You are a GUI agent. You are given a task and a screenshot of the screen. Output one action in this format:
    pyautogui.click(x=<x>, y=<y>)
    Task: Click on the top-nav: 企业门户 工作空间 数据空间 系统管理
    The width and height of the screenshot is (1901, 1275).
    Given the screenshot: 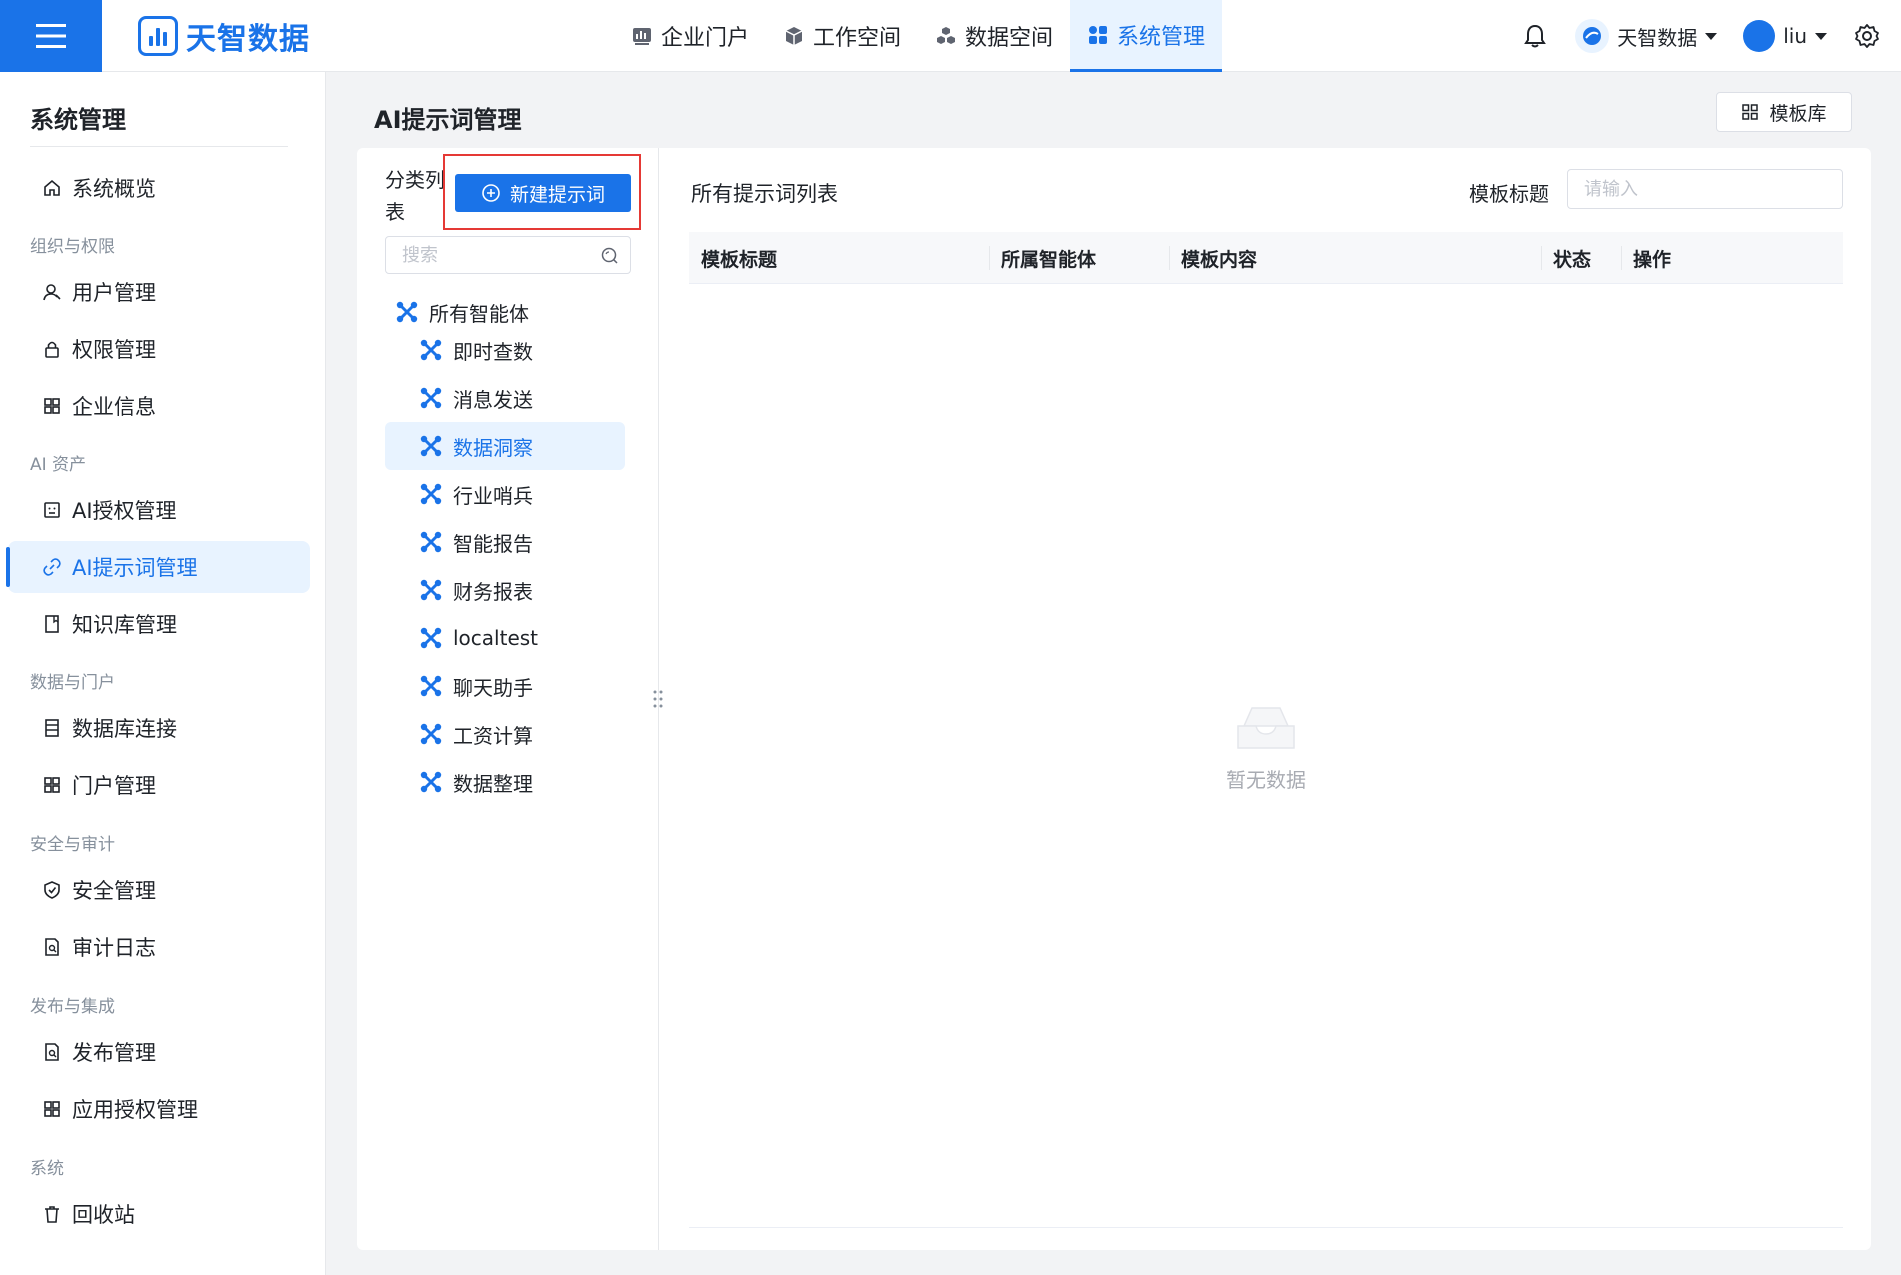 What is the action you would take?
    pyautogui.click(x=918, y=36)
    